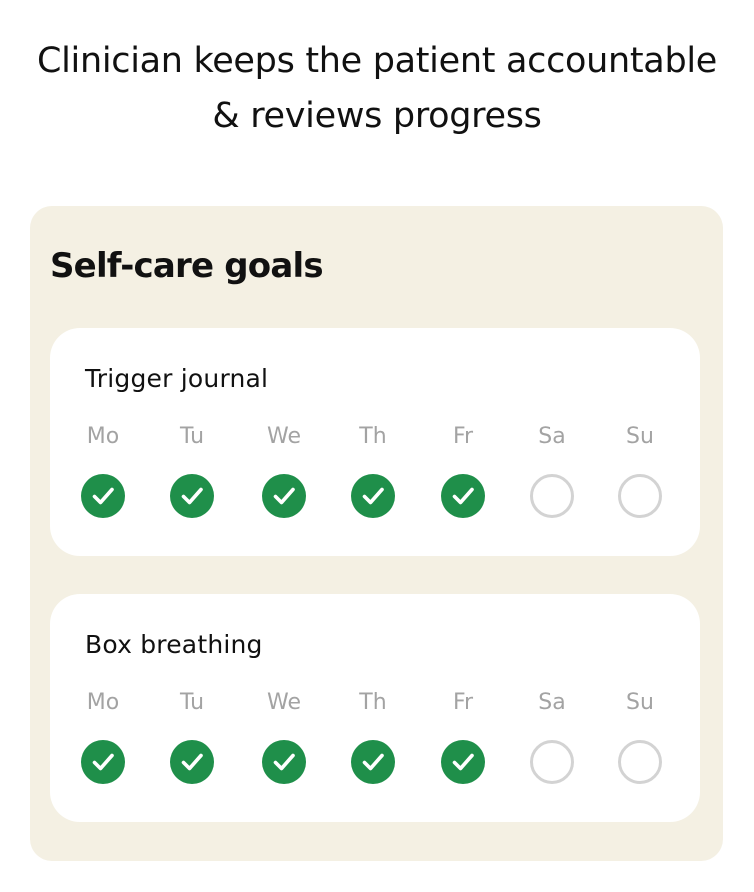 This screenshot has height=892, width=754. Describe the element at coordinates (377, 61) in the screenshot. I see `headline-line-1: Clinician keeps the patient accountable` at that location.